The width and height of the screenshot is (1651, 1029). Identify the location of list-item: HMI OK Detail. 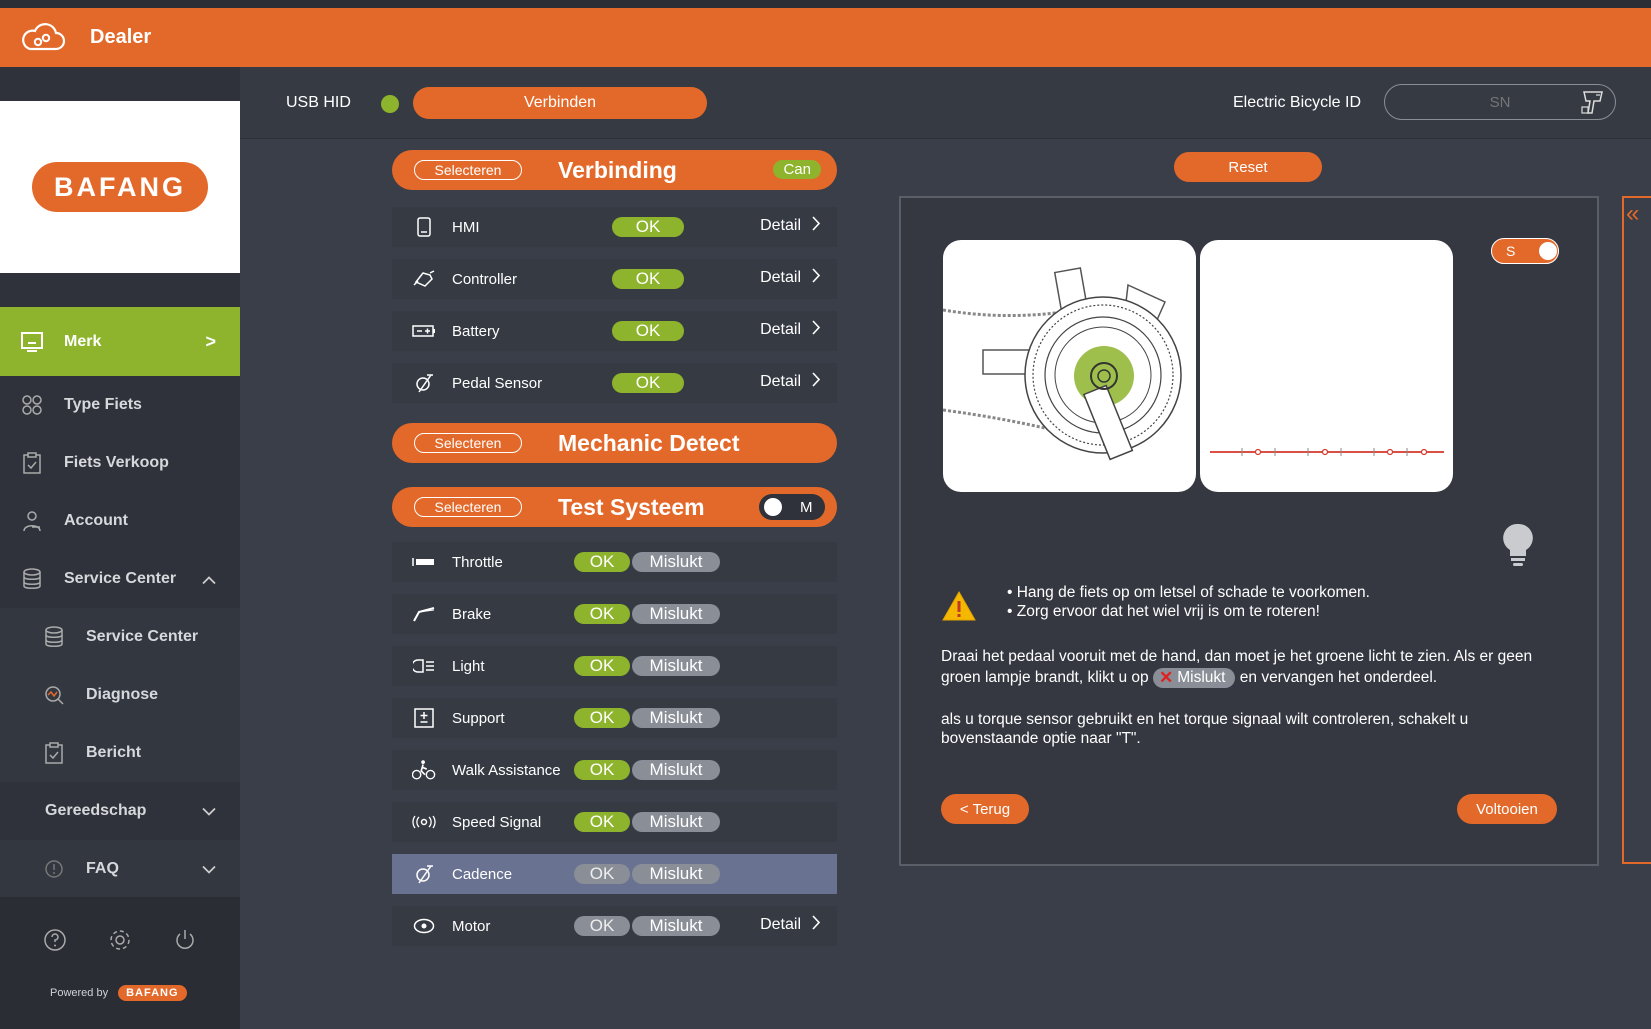
(614, 227).